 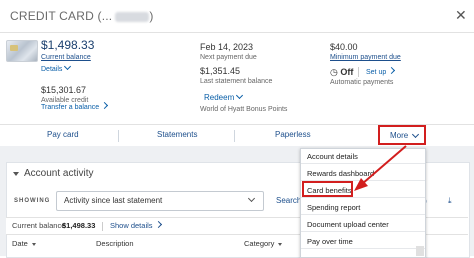 I want to click on redeem-link: Redeem, so click(x=224, y=96).